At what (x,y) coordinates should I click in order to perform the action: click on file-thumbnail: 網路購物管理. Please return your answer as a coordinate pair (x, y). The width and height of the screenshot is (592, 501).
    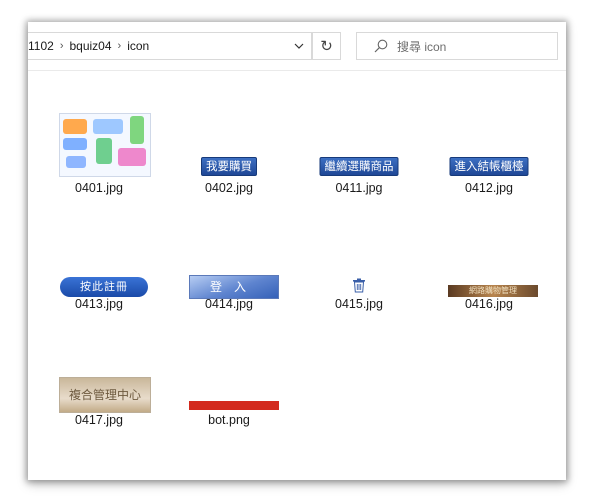
    Looking at the image, I should click on (489, 259).